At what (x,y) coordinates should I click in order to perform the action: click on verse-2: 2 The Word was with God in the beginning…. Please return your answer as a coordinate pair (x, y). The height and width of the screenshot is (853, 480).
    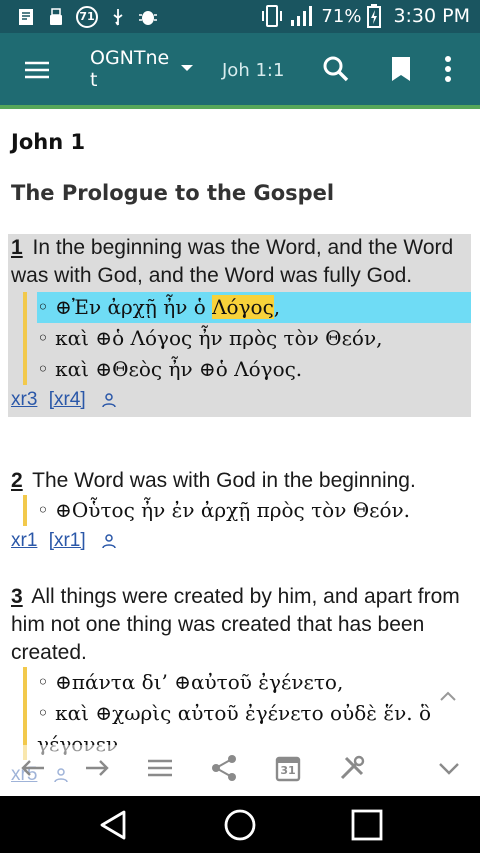
    Looking at the image, I should click on (240, 509).